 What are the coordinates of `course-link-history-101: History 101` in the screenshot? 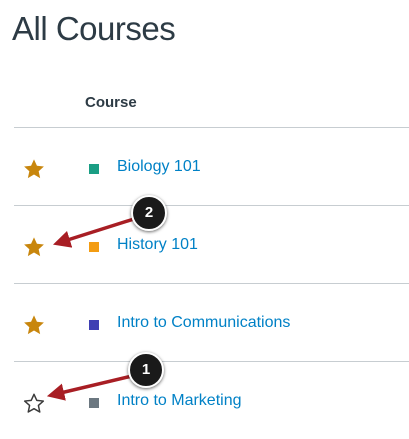 It's located at (157, 245).